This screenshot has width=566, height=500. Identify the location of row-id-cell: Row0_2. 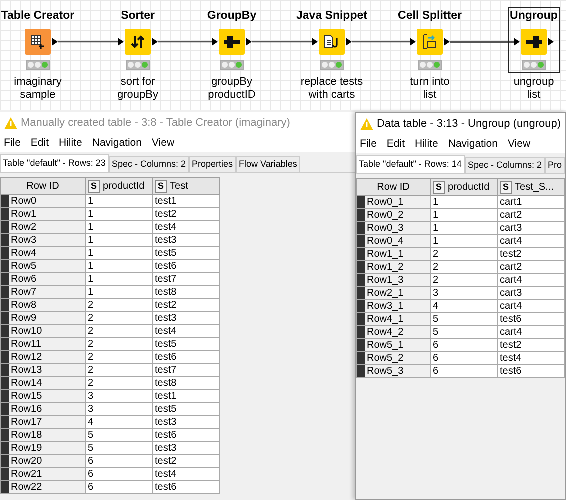
(397, 215).